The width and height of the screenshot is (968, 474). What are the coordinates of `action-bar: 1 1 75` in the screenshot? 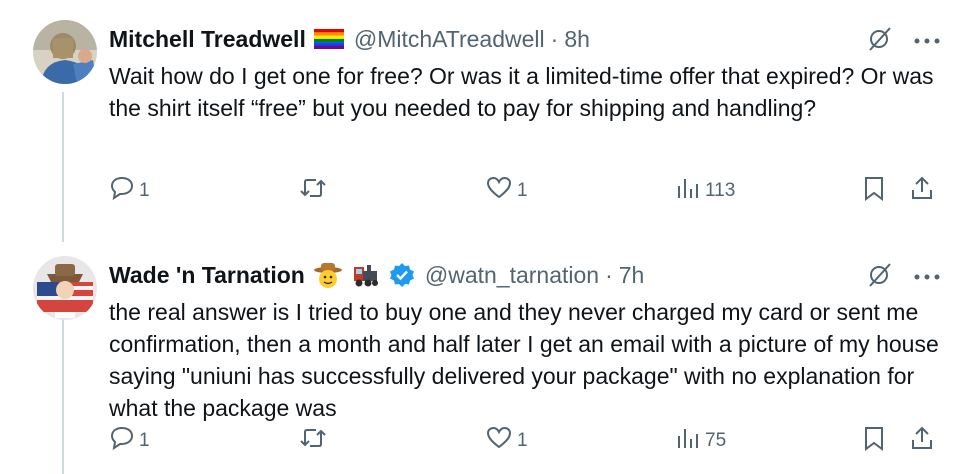 It's located at (524, 441).